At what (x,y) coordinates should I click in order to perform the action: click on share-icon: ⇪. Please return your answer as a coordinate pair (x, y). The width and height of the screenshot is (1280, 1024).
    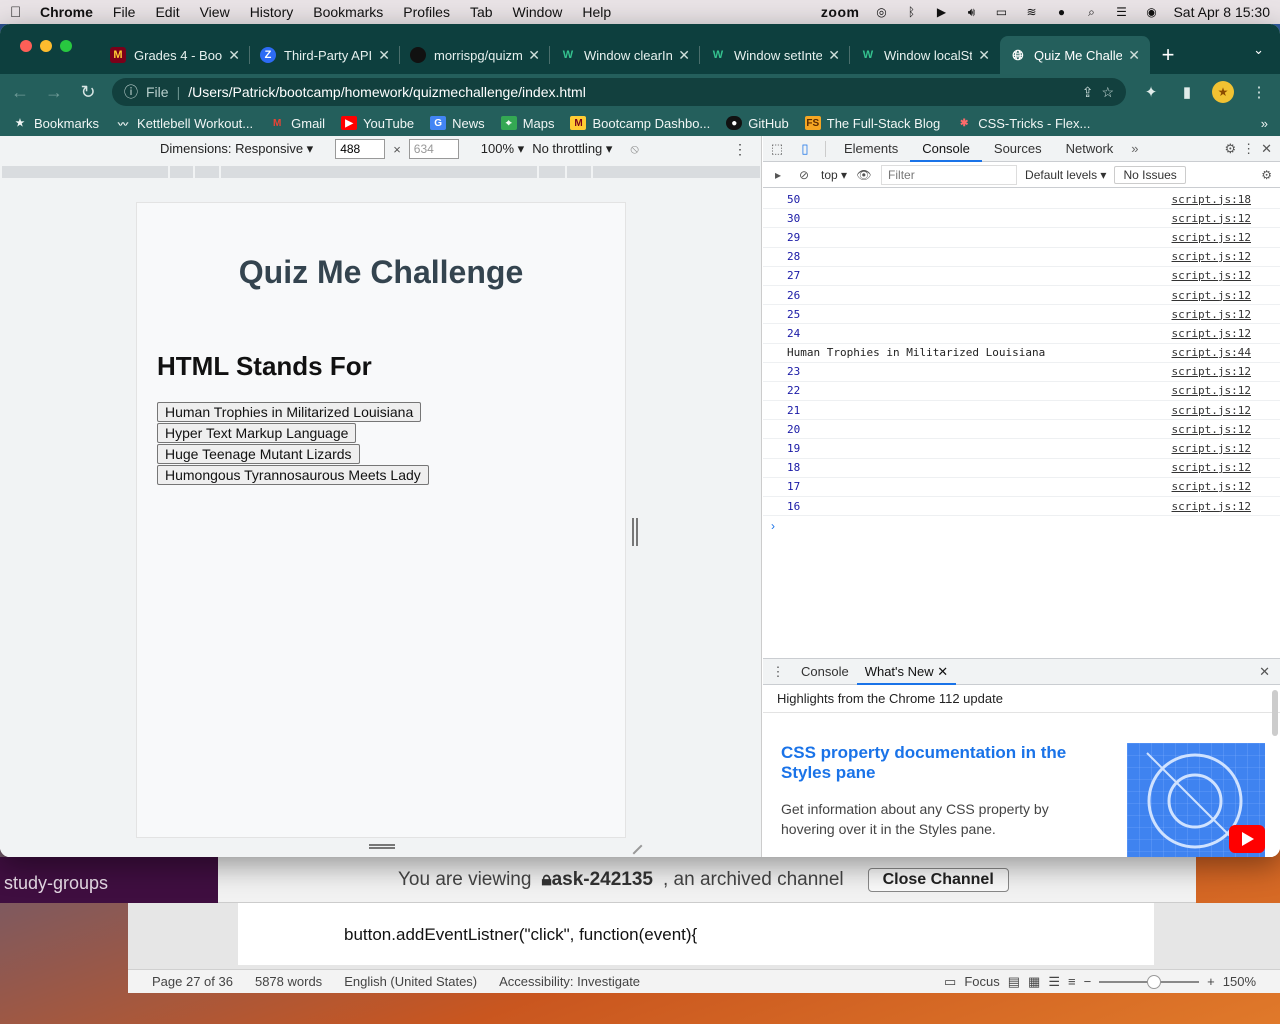
    Looking at the image, I should click on (1088, 92).